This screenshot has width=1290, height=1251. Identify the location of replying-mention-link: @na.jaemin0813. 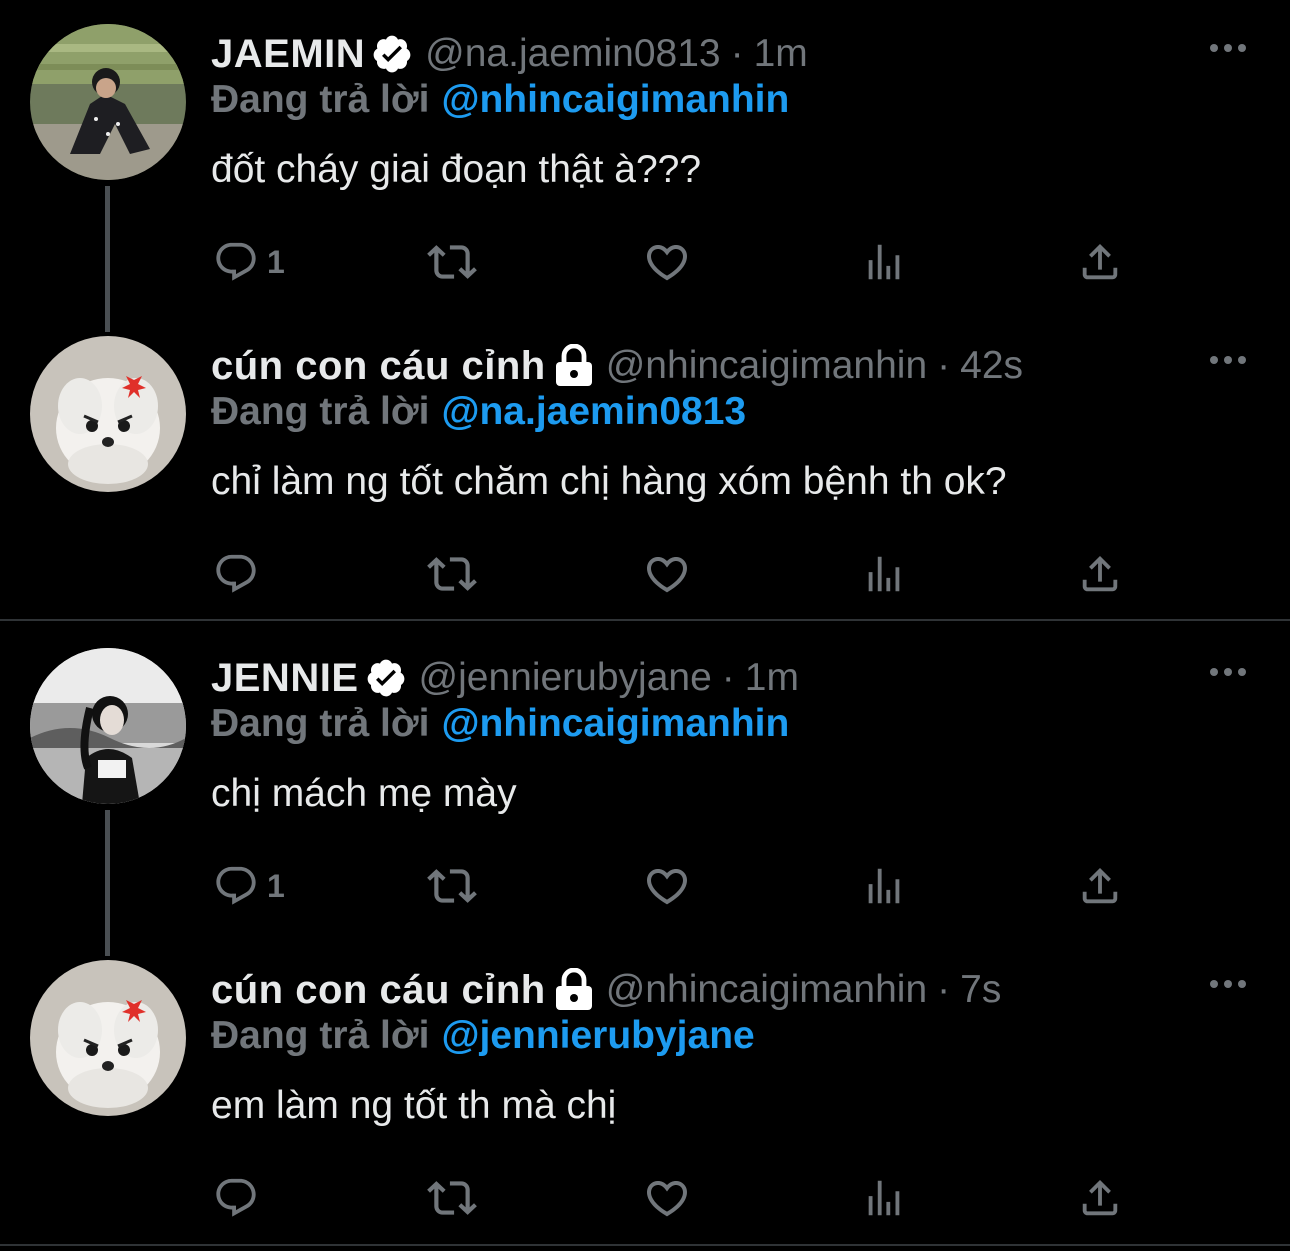
(593, 411).